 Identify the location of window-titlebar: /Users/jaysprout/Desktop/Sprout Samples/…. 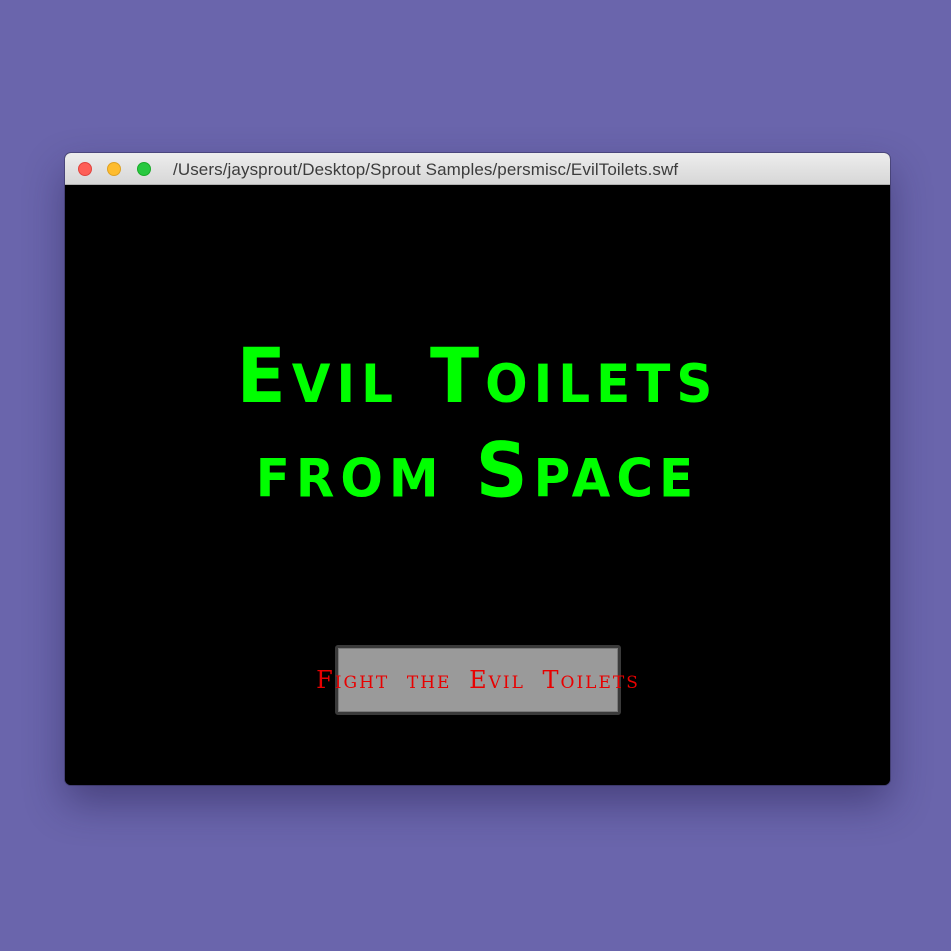
(477, 169).